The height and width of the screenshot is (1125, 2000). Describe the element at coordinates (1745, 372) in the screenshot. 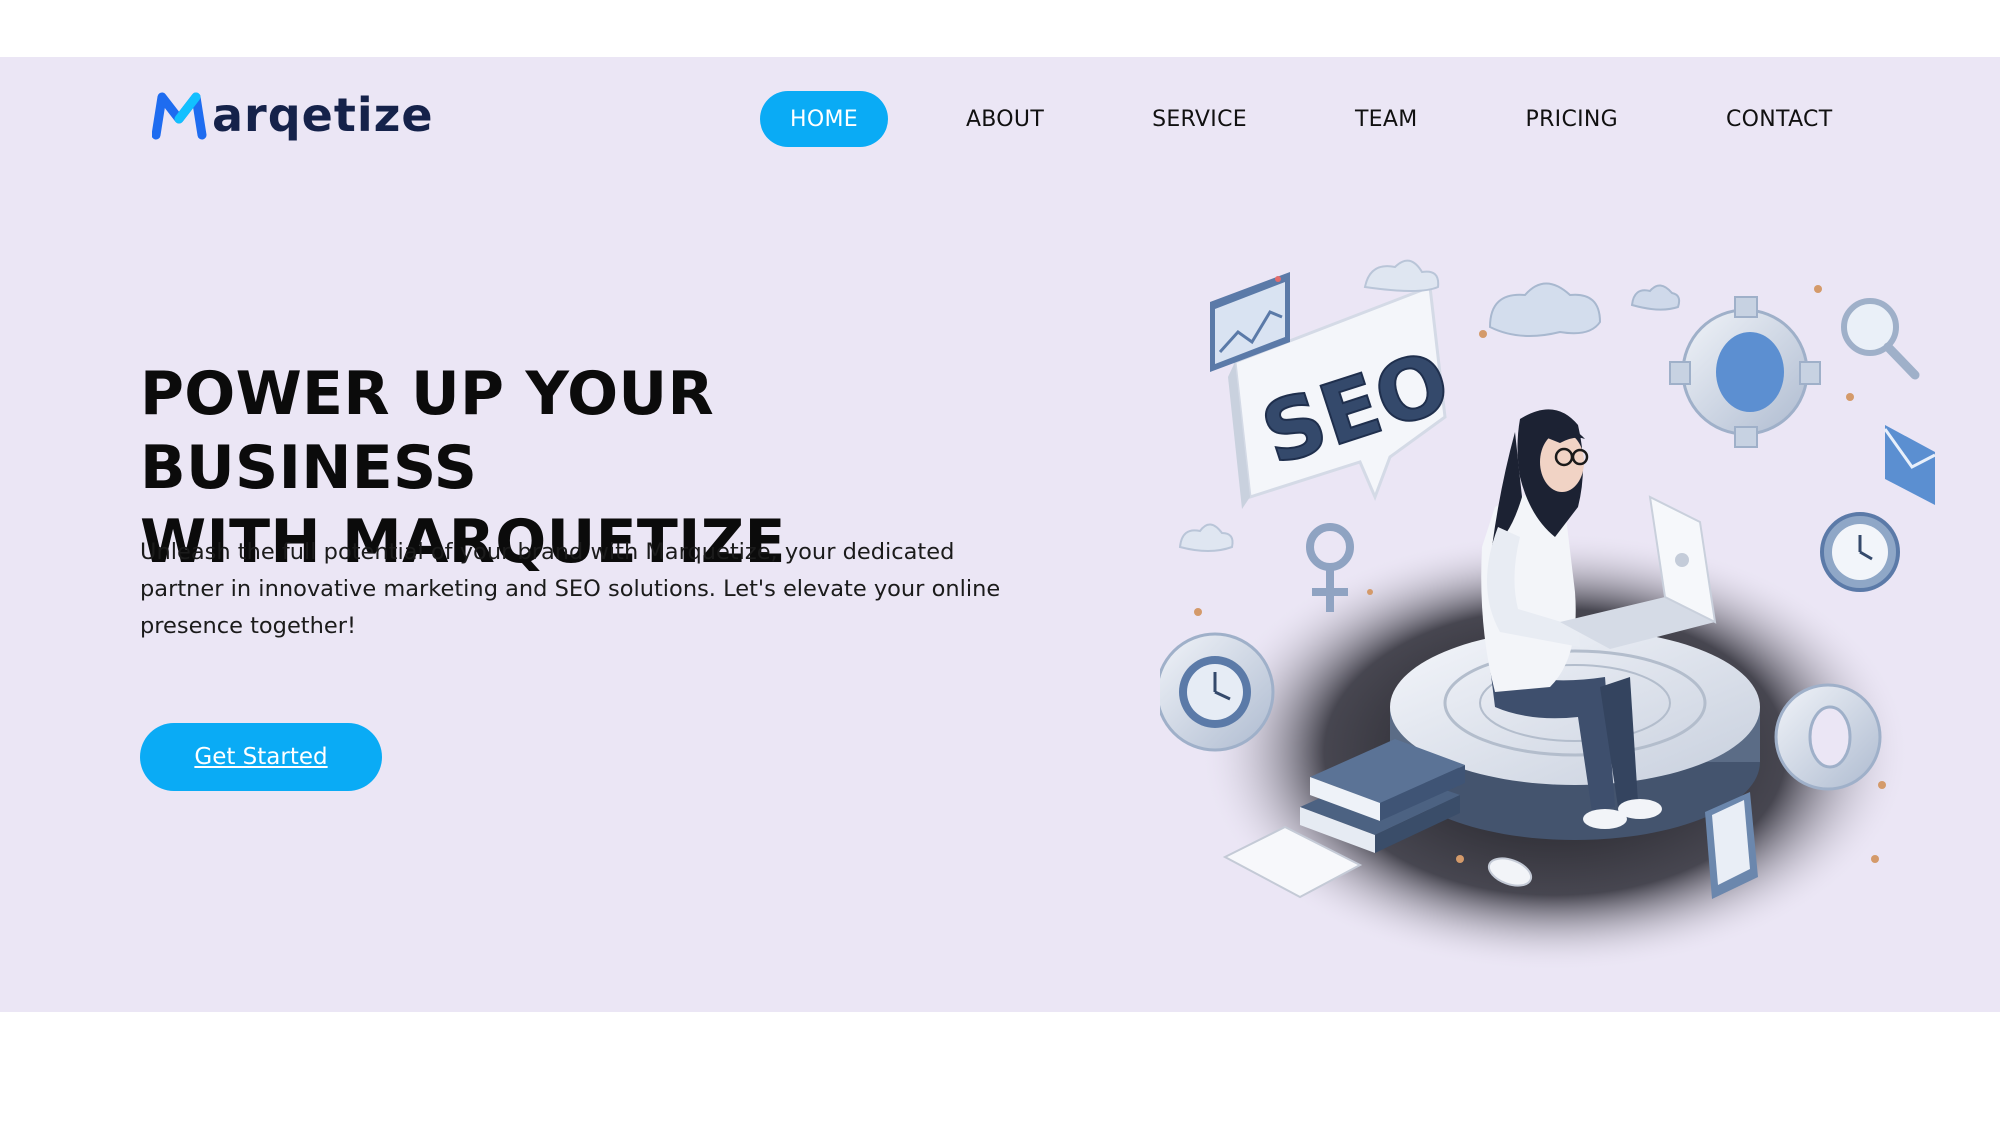

I see `gear-icon` at that location.